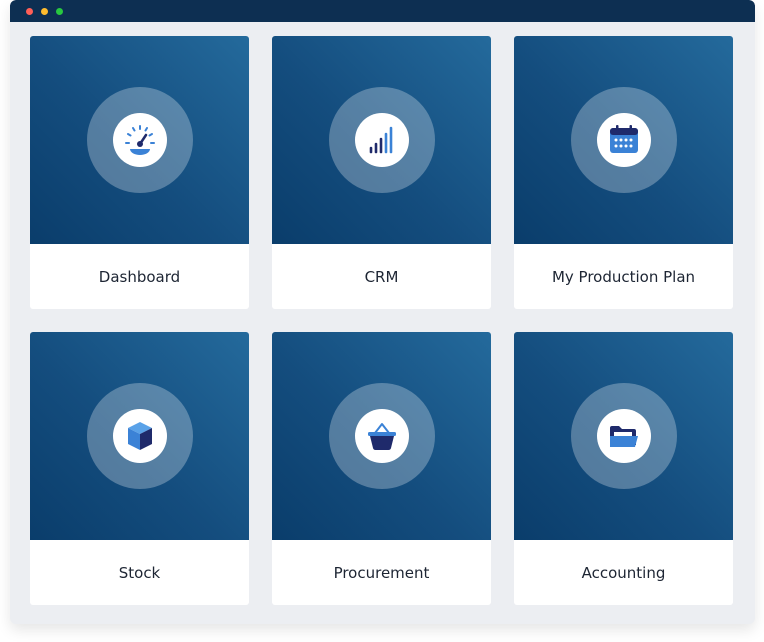  Describe the element at coordinates (623, 572) in the screenshot. I see `tile-label: Accounting` at that location.